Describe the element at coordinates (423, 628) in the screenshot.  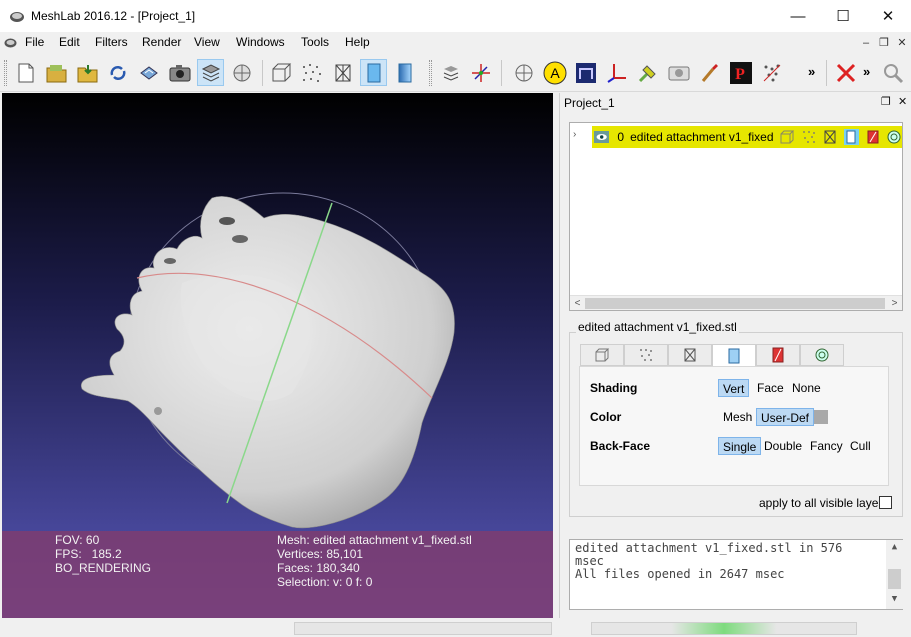
I see `status-field` at that location.